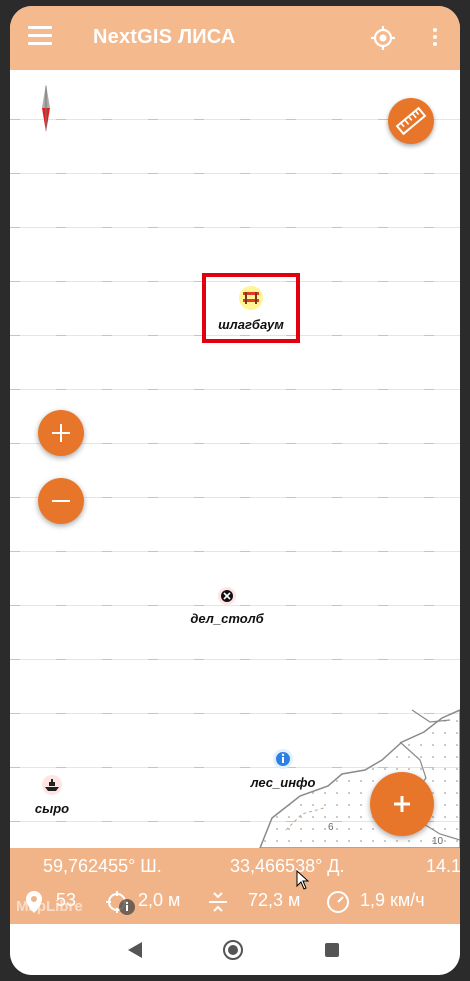 The width and height of the screenshot is (470, 981). Describe the element at coordinates (46, 108) in the screenshot. I see `compass-icon` at that location.